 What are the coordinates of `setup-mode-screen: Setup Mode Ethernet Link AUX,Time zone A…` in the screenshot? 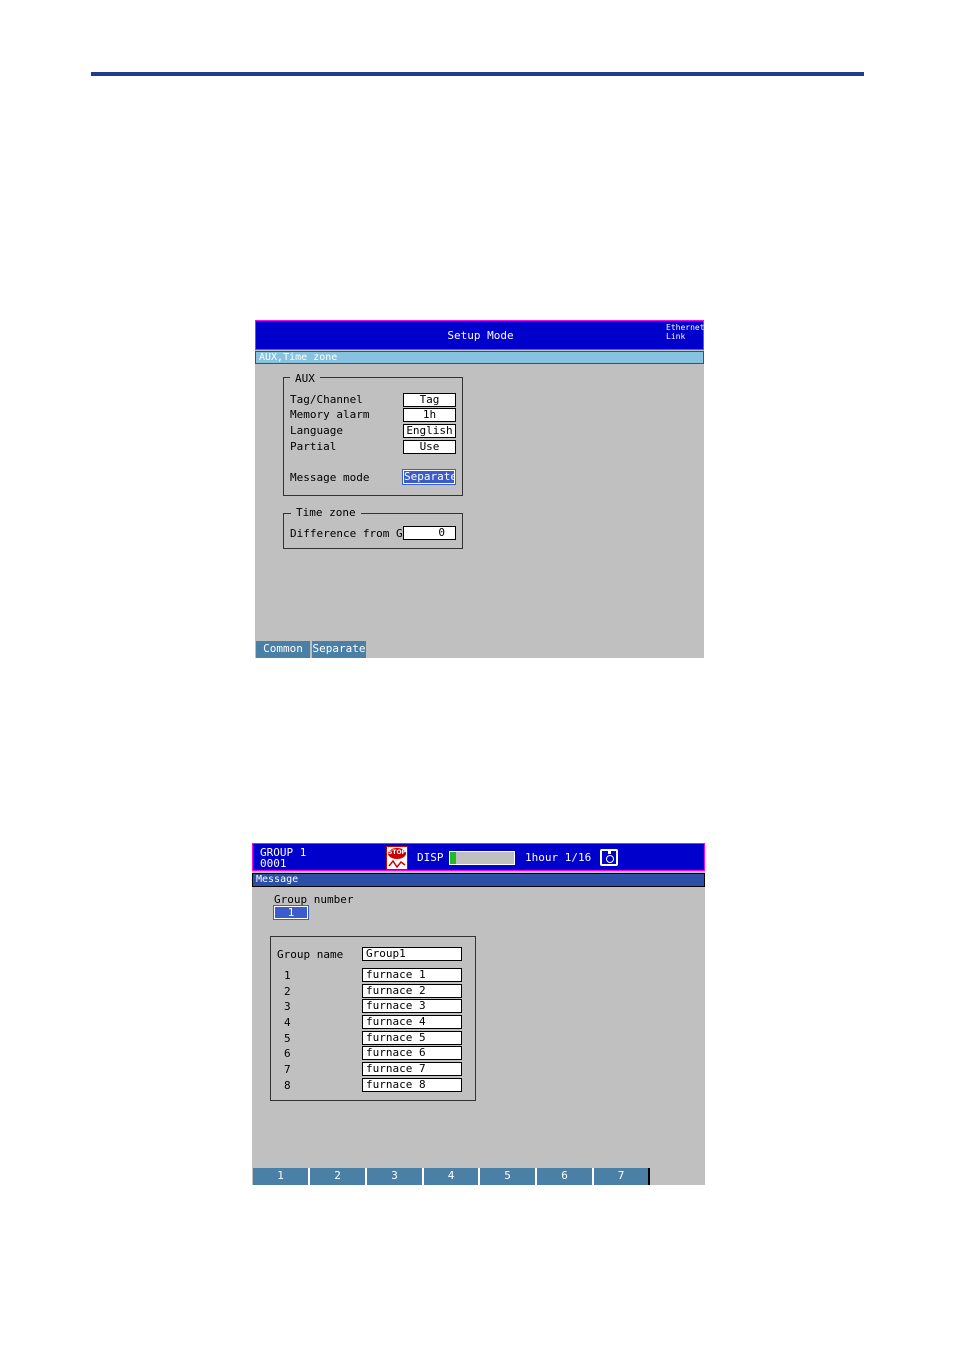 It's located at (479, 489).